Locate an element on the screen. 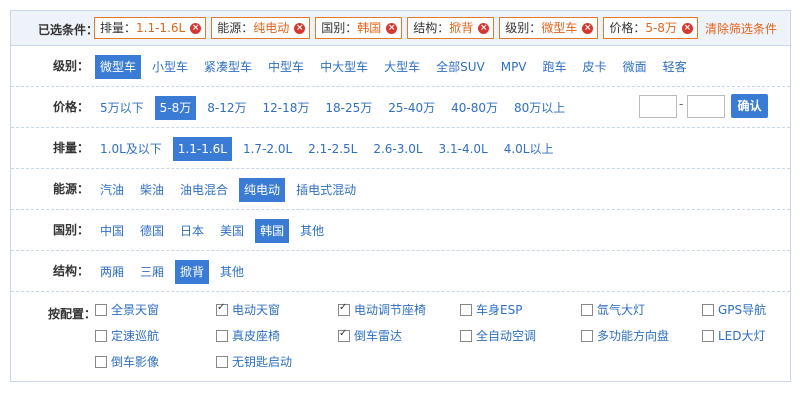  filter-option-structure: 其他 is located at coordinates (232, 272).